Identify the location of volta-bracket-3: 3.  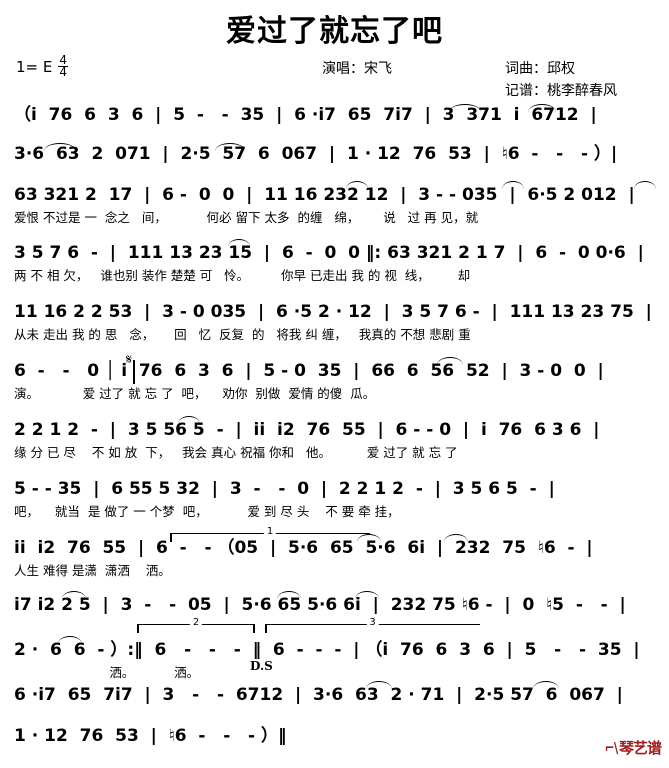
(372, 625).